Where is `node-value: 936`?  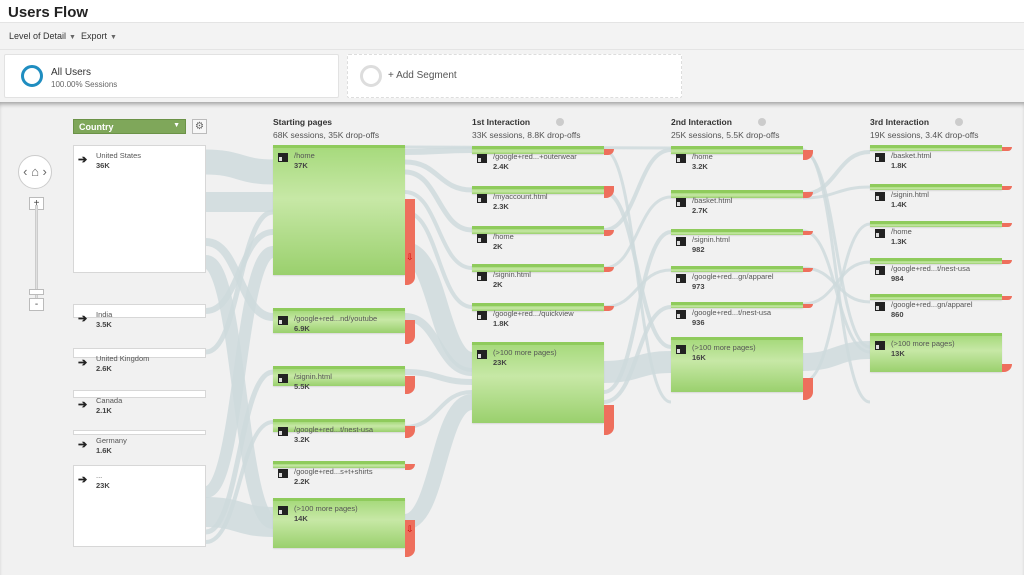 node-value: 936 is located at coordinates (698, 322).